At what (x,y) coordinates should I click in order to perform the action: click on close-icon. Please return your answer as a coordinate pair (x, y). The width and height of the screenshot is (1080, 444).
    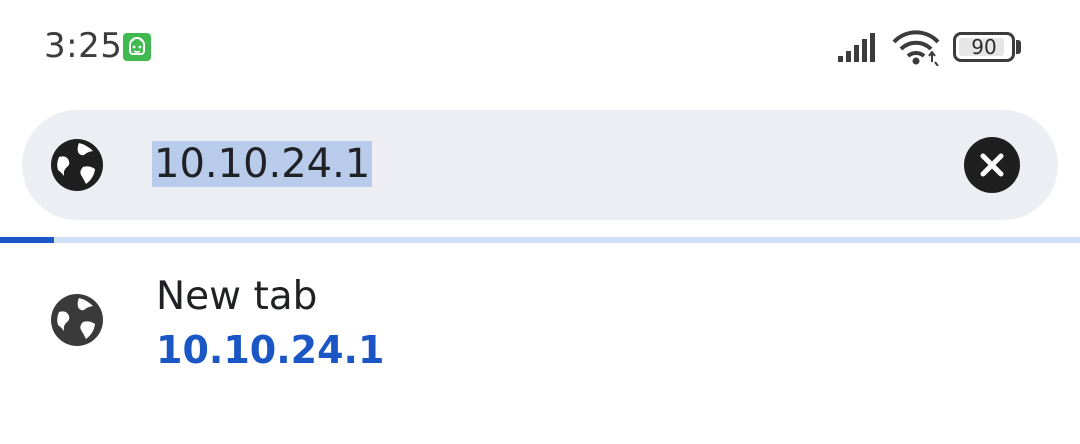
    Looking at the image, I should click on (992, 165).